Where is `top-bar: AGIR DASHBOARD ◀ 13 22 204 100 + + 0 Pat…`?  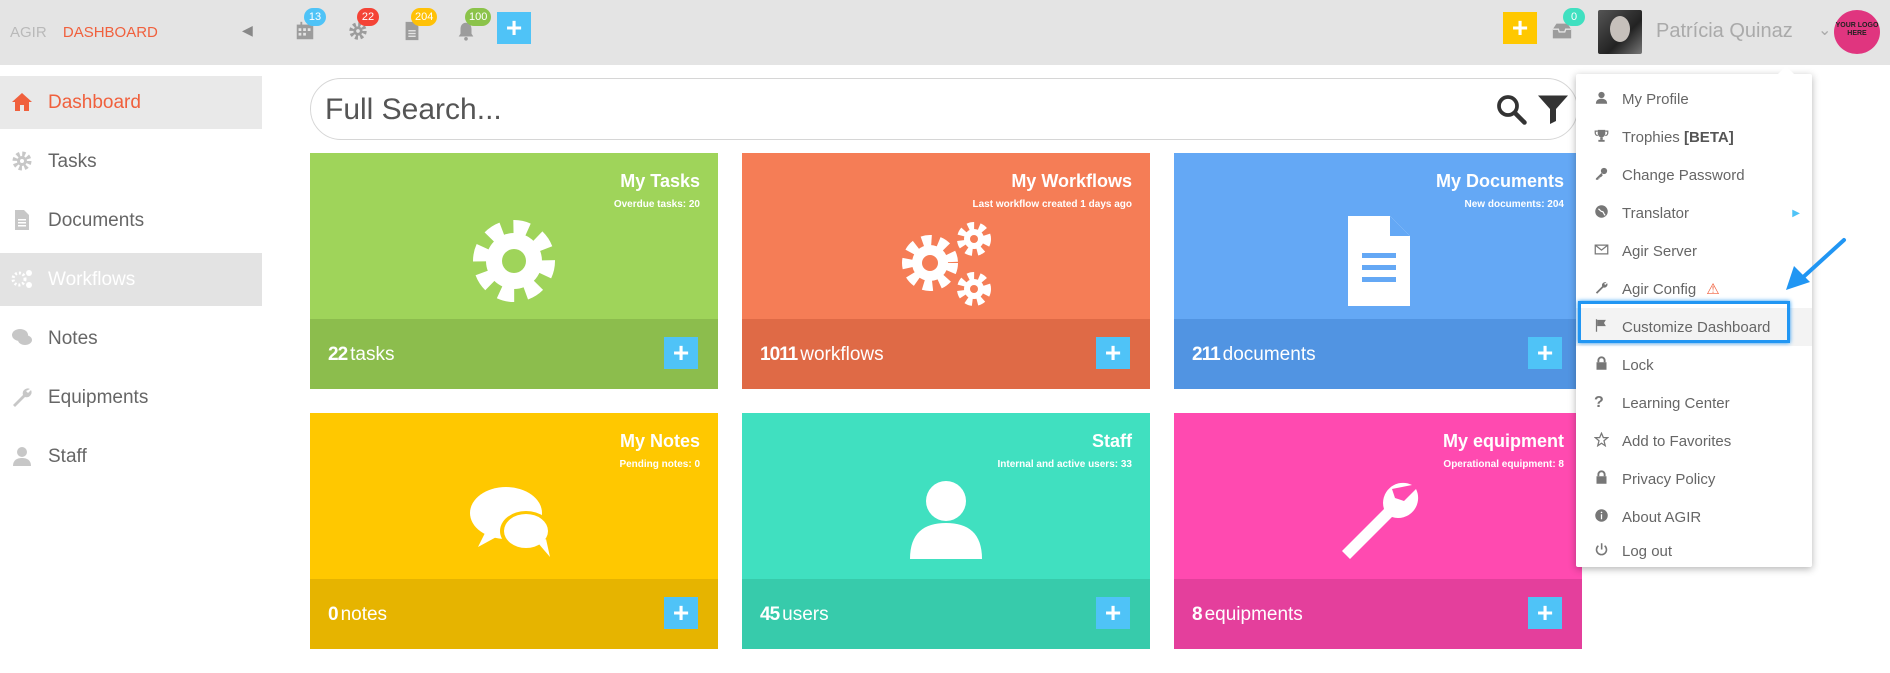
top-bar: AGIR DASHBOARD ◀ 13 22 204 100 + + 0 Pat… is located at coordinates (945, 32).